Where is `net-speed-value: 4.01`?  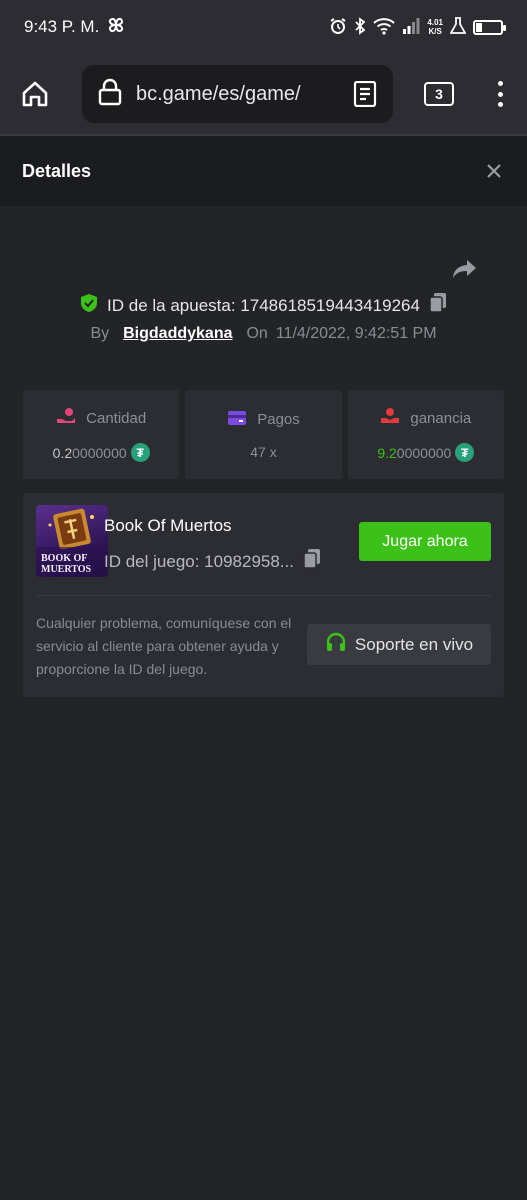
net-speed-value: 4.01 is located at coordinates (435, 22).